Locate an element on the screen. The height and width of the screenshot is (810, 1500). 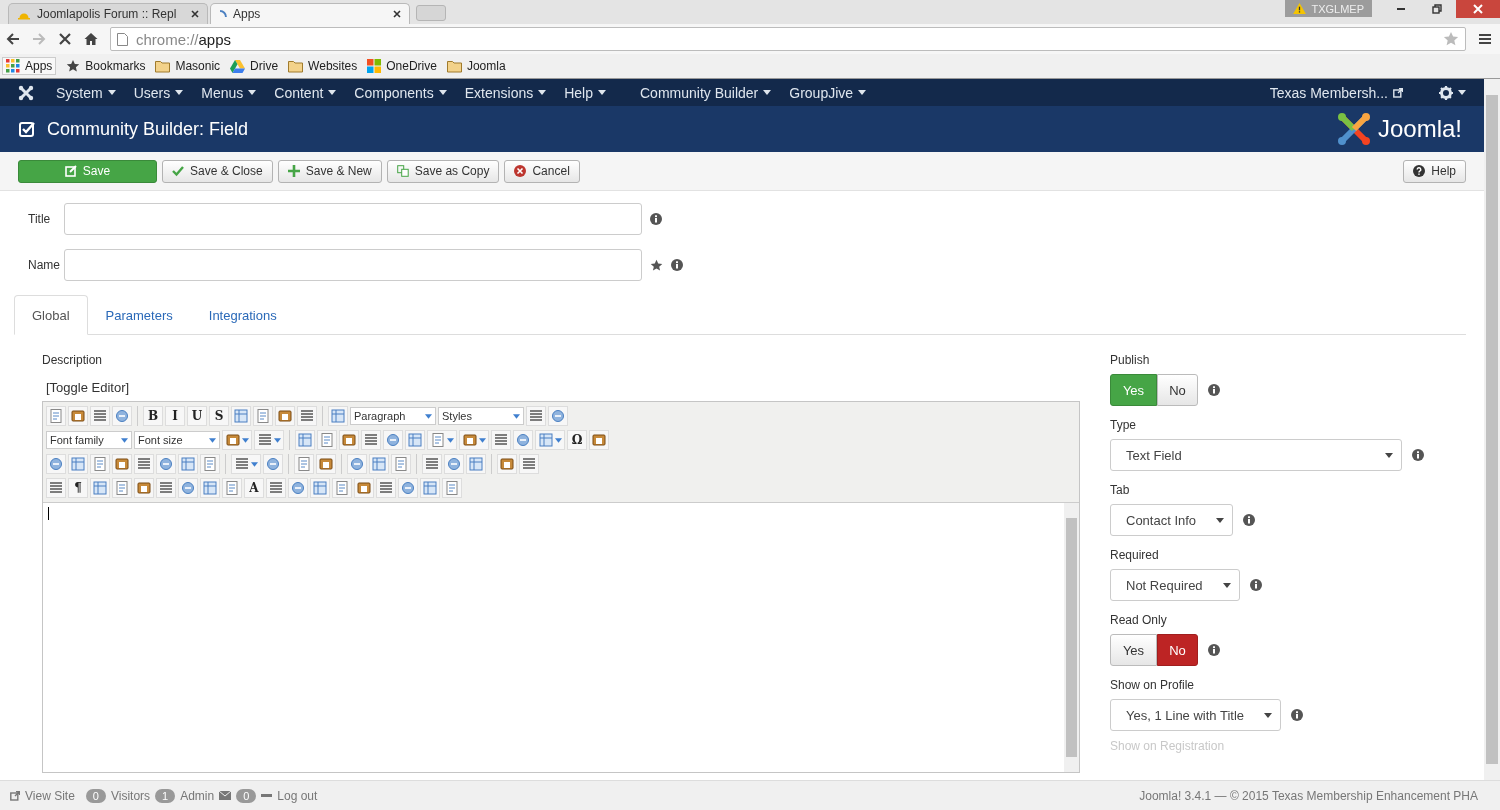
menu-item: Menus is located at coordinates (229, 92).